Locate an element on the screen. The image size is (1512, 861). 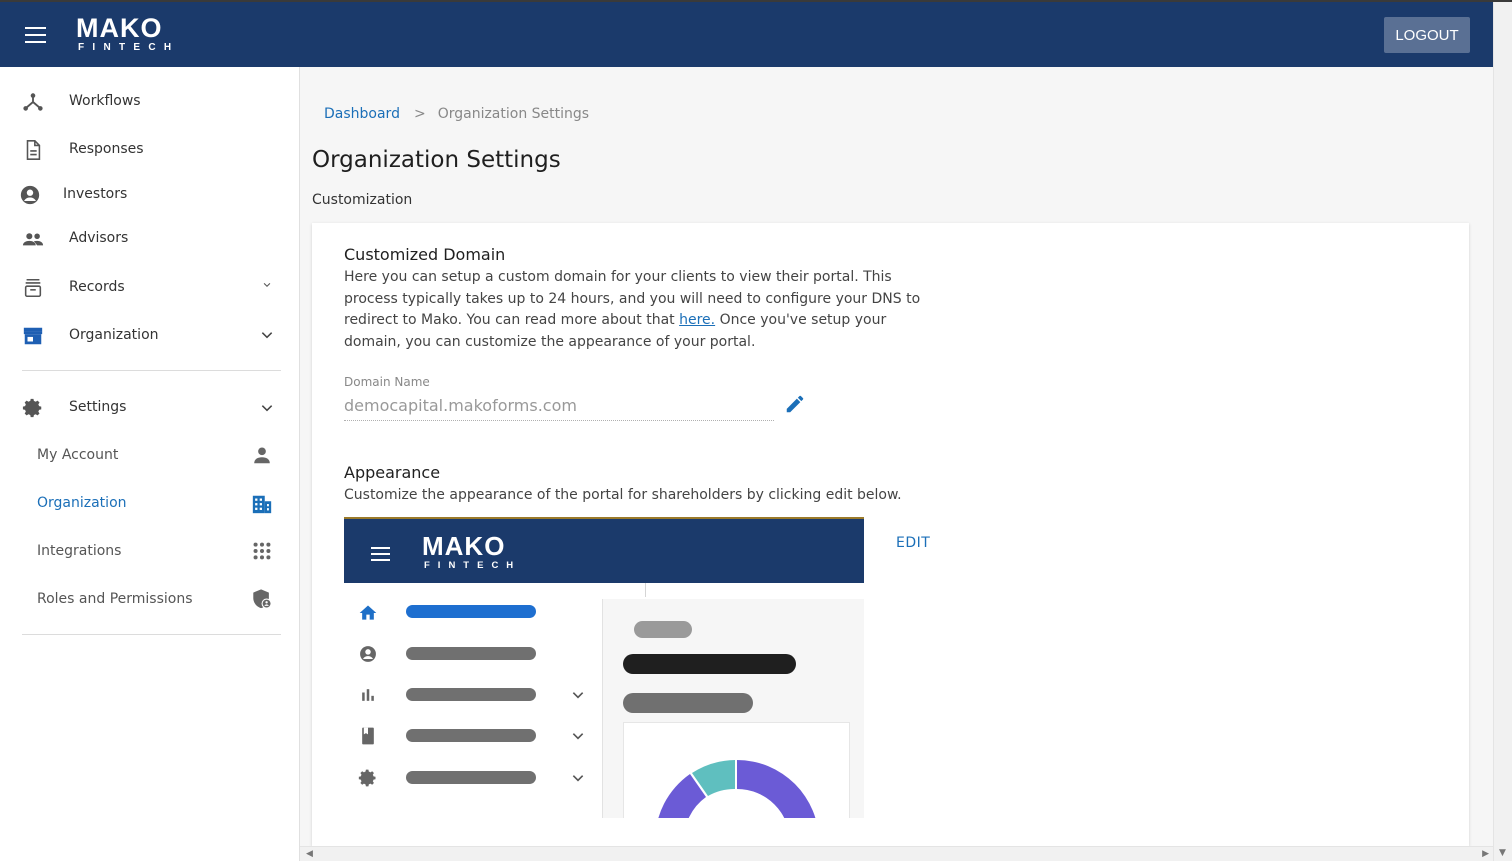
preview-chart-card is located at coordinates (736, 770).